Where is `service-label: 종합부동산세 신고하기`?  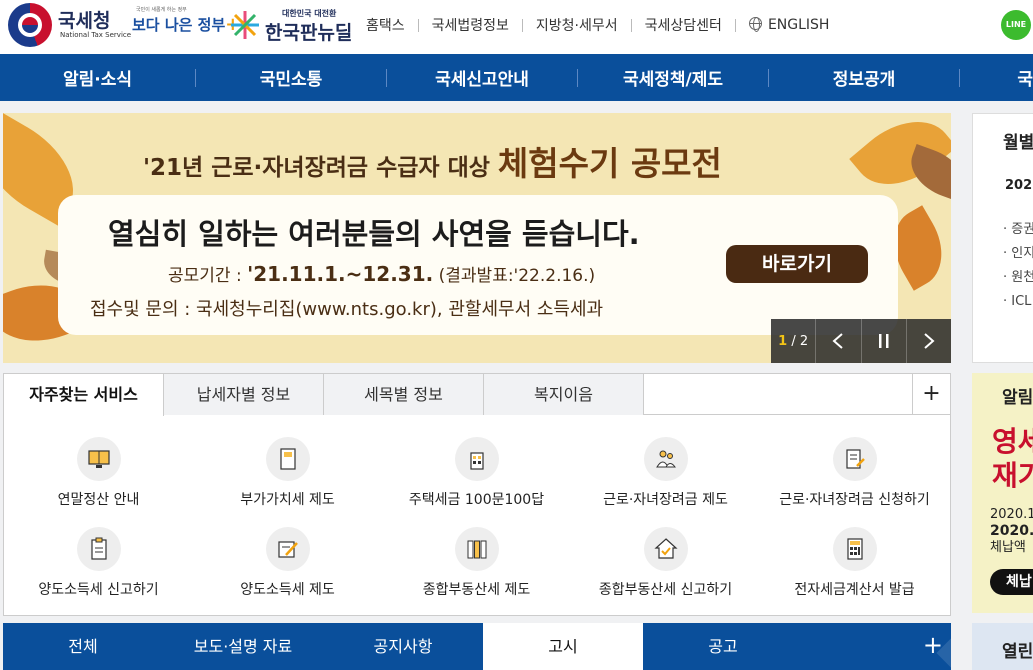
service-label: 종합부동산세 신고하기 is located at coordinates (665, 590).